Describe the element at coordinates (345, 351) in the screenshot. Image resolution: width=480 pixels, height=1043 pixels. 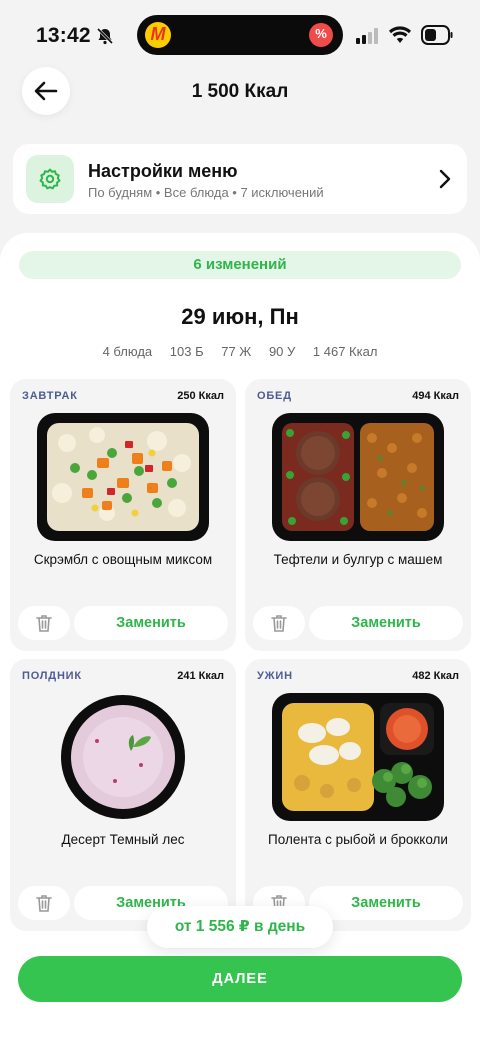
I see `stat-kcal: 1 467 Ккал` at that location.